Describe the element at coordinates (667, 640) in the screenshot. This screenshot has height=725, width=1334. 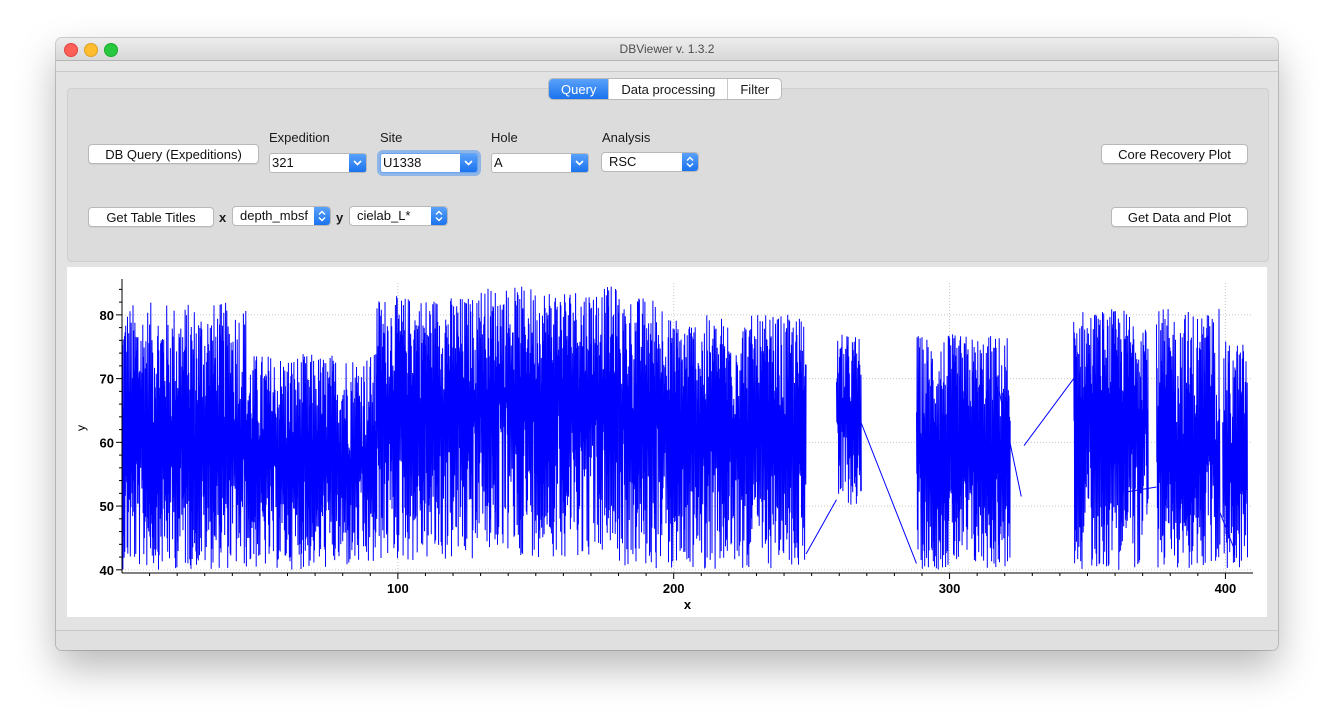
I see `status-bar` at that location.